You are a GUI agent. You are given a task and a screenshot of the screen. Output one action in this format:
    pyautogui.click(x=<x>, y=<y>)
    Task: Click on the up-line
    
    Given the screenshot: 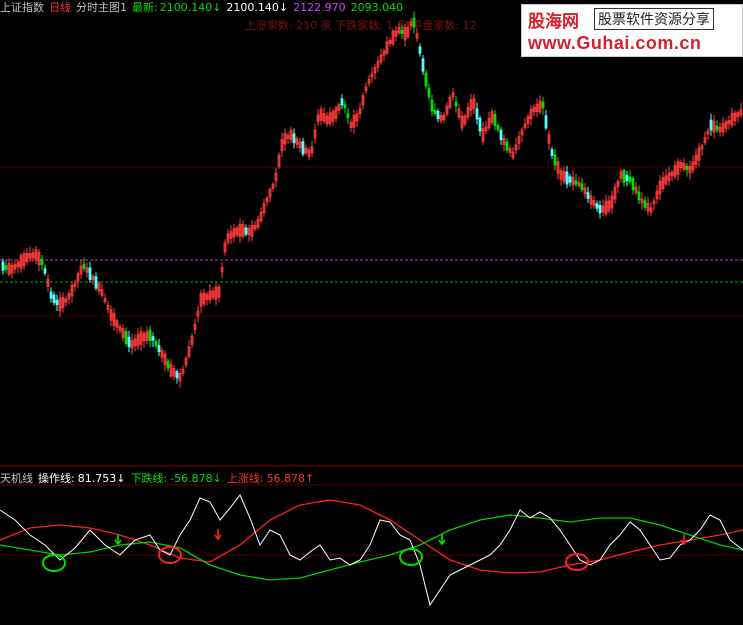 What is the action you would take?
    pyautogui.click(x=371, y=536)
    